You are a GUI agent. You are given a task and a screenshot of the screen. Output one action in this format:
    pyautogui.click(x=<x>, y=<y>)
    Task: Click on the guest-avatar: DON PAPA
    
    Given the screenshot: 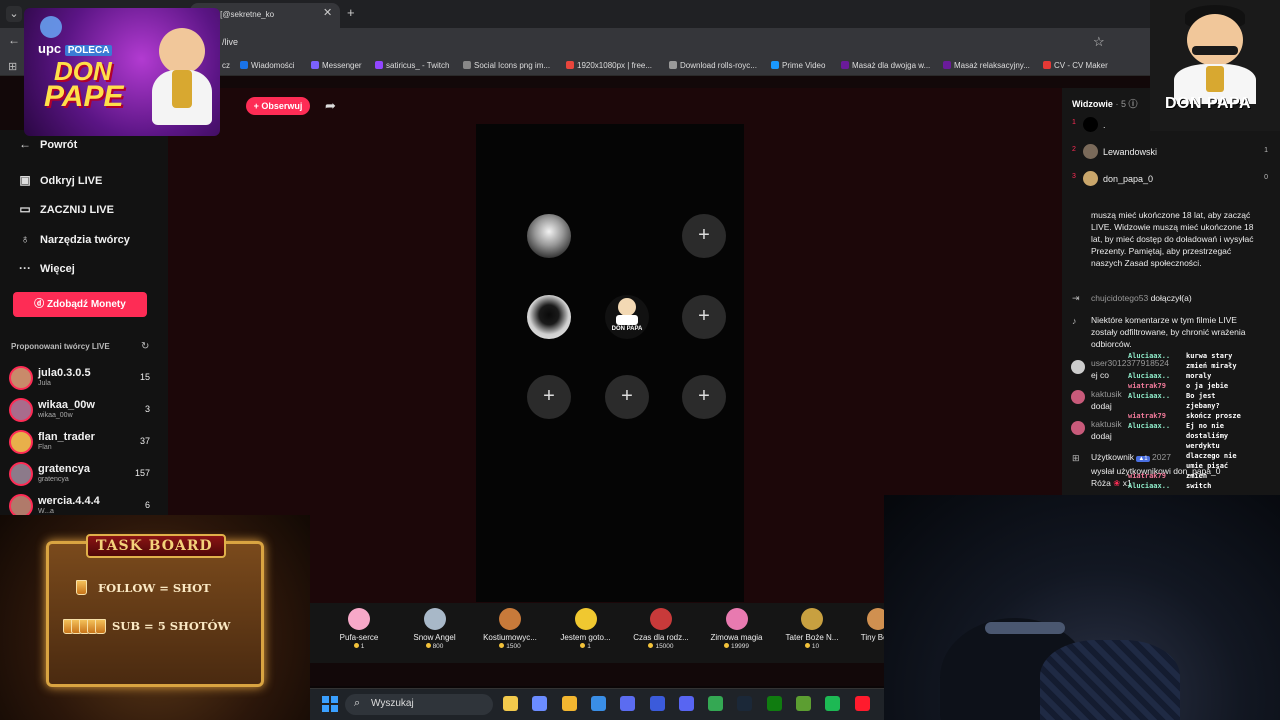 What is the action you would take?
    pyautogui.click(x=627, y=317)
    